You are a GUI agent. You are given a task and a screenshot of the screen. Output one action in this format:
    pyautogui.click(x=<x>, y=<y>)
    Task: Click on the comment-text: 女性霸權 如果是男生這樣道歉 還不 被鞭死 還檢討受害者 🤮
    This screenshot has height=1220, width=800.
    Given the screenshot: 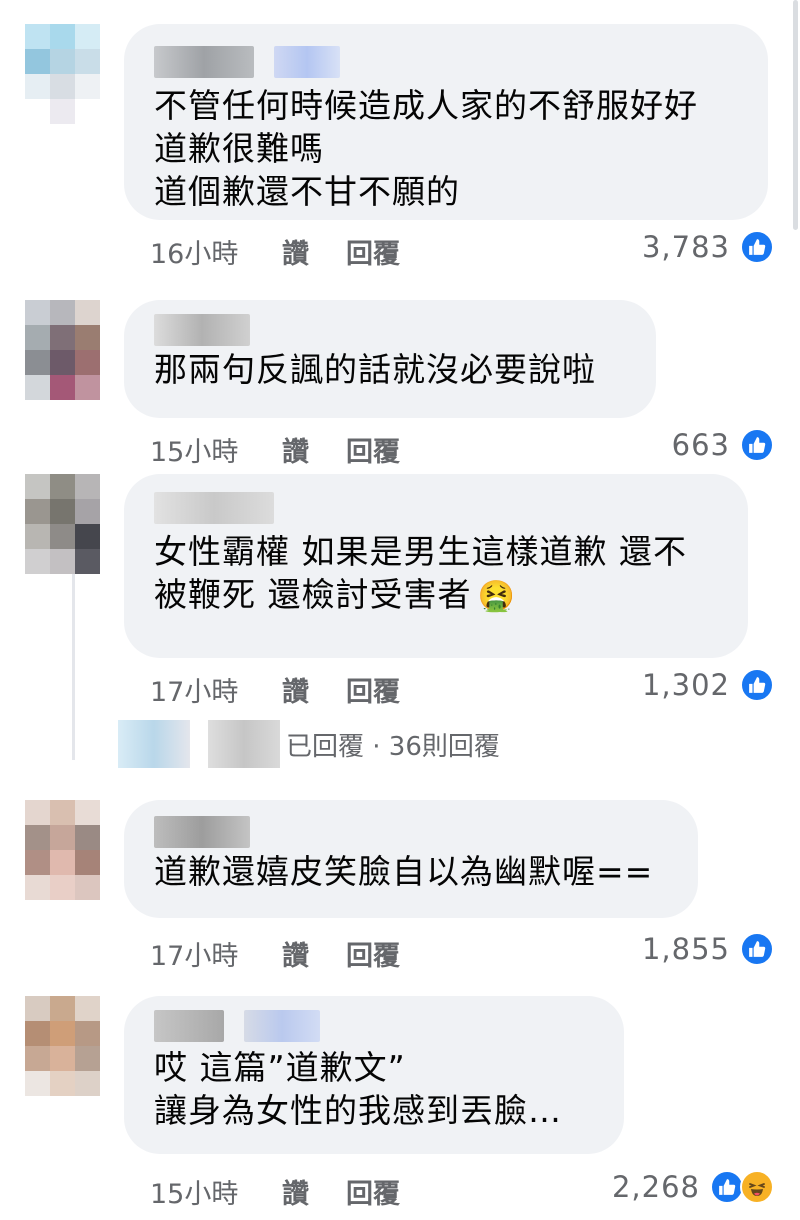 What is the action you would take?
    pyautogui.click(x=420, y=573)
    